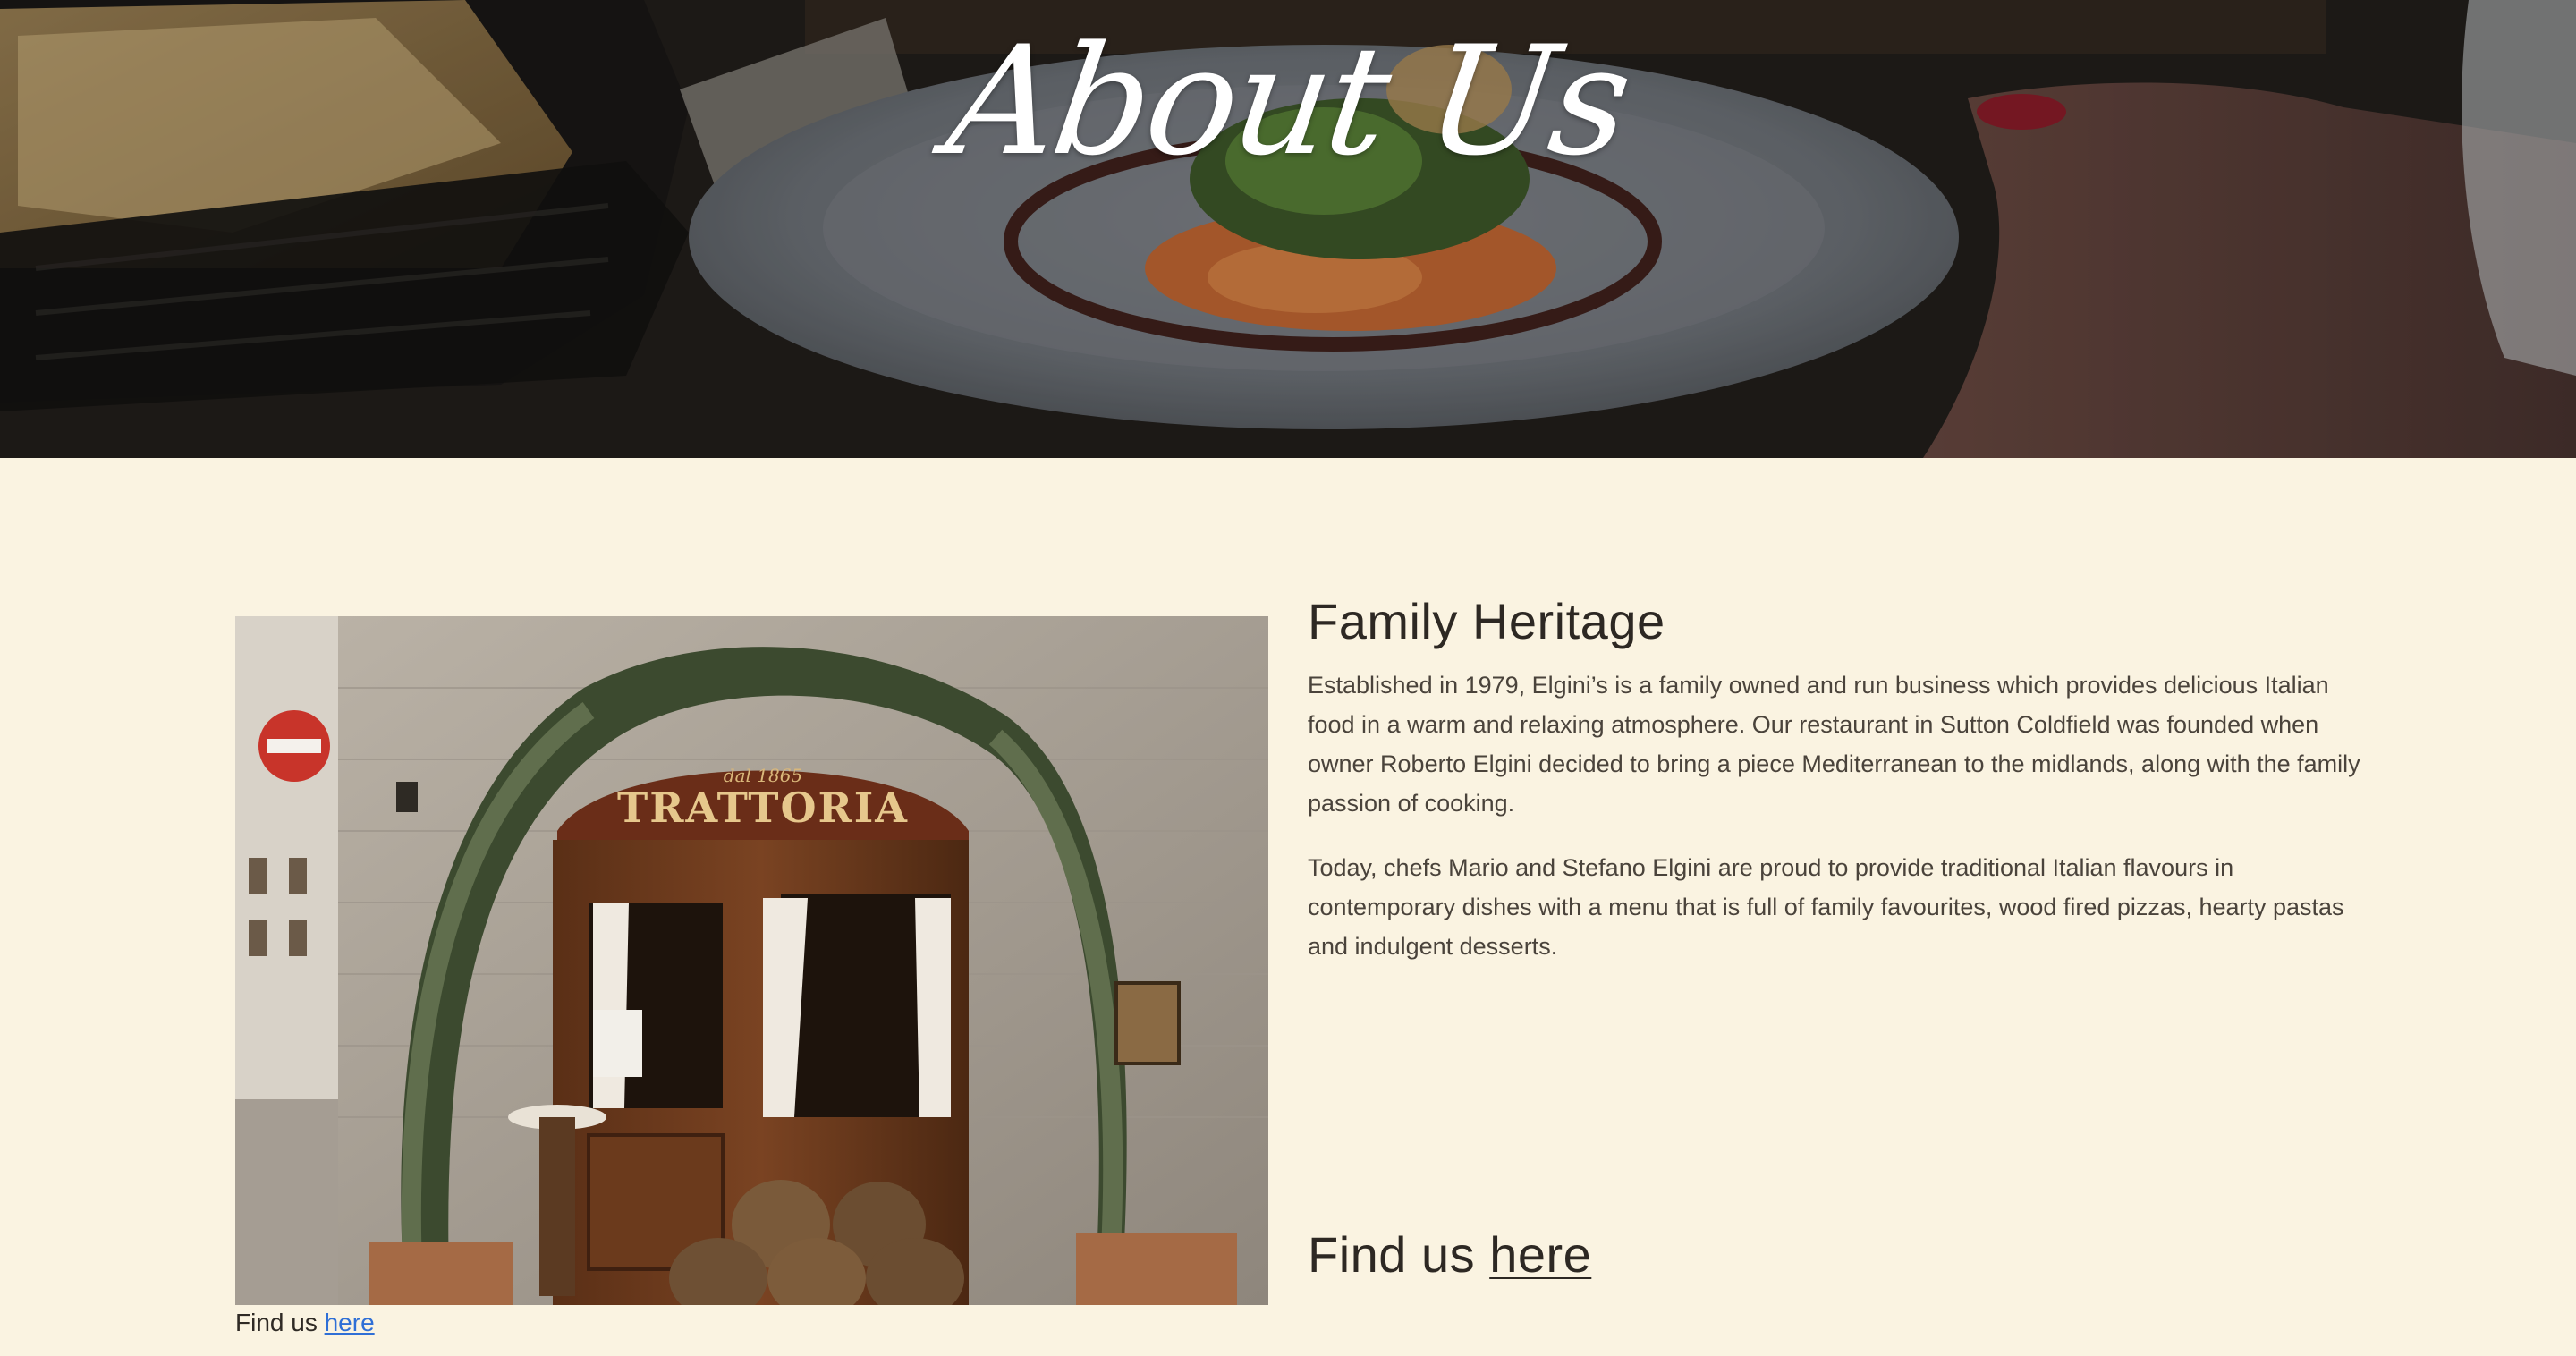 The image size is (2576, 1356). What do you see at coordinates (763, 808) in the screenshot?
I see `trattoria-sign-main: TRATTORIA` at bounding box center [763, 808].